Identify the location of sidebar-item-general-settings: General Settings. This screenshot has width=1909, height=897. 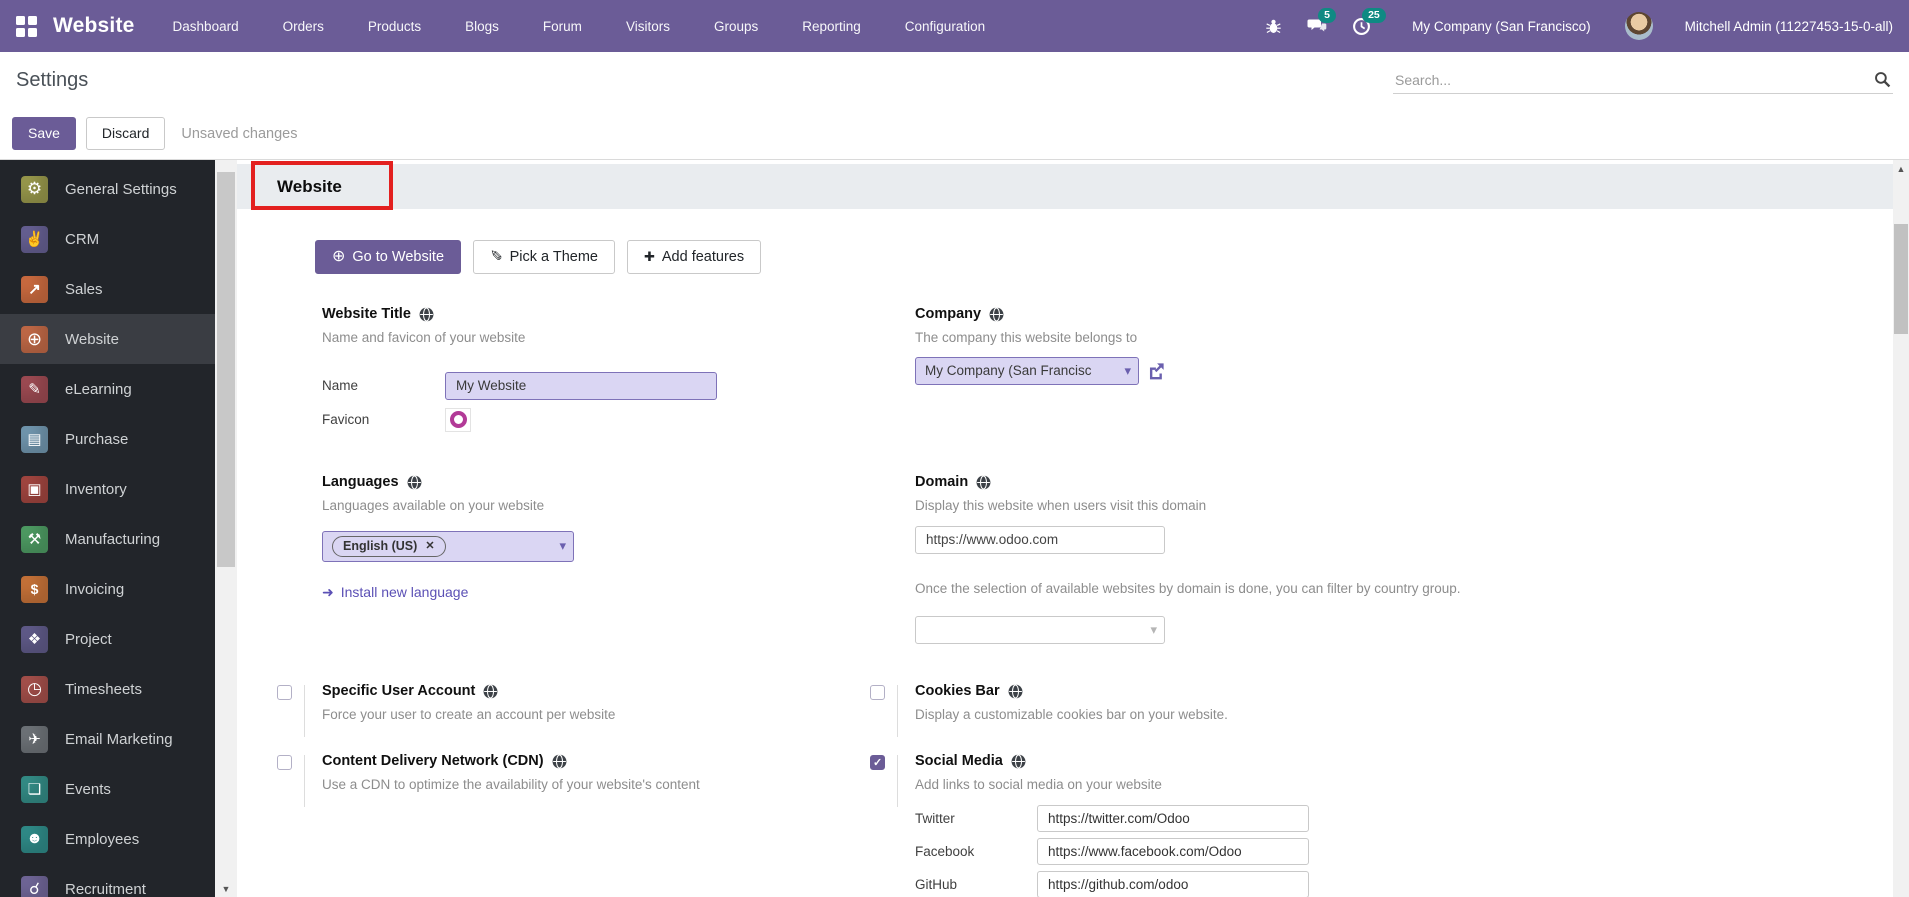
(107, 189).